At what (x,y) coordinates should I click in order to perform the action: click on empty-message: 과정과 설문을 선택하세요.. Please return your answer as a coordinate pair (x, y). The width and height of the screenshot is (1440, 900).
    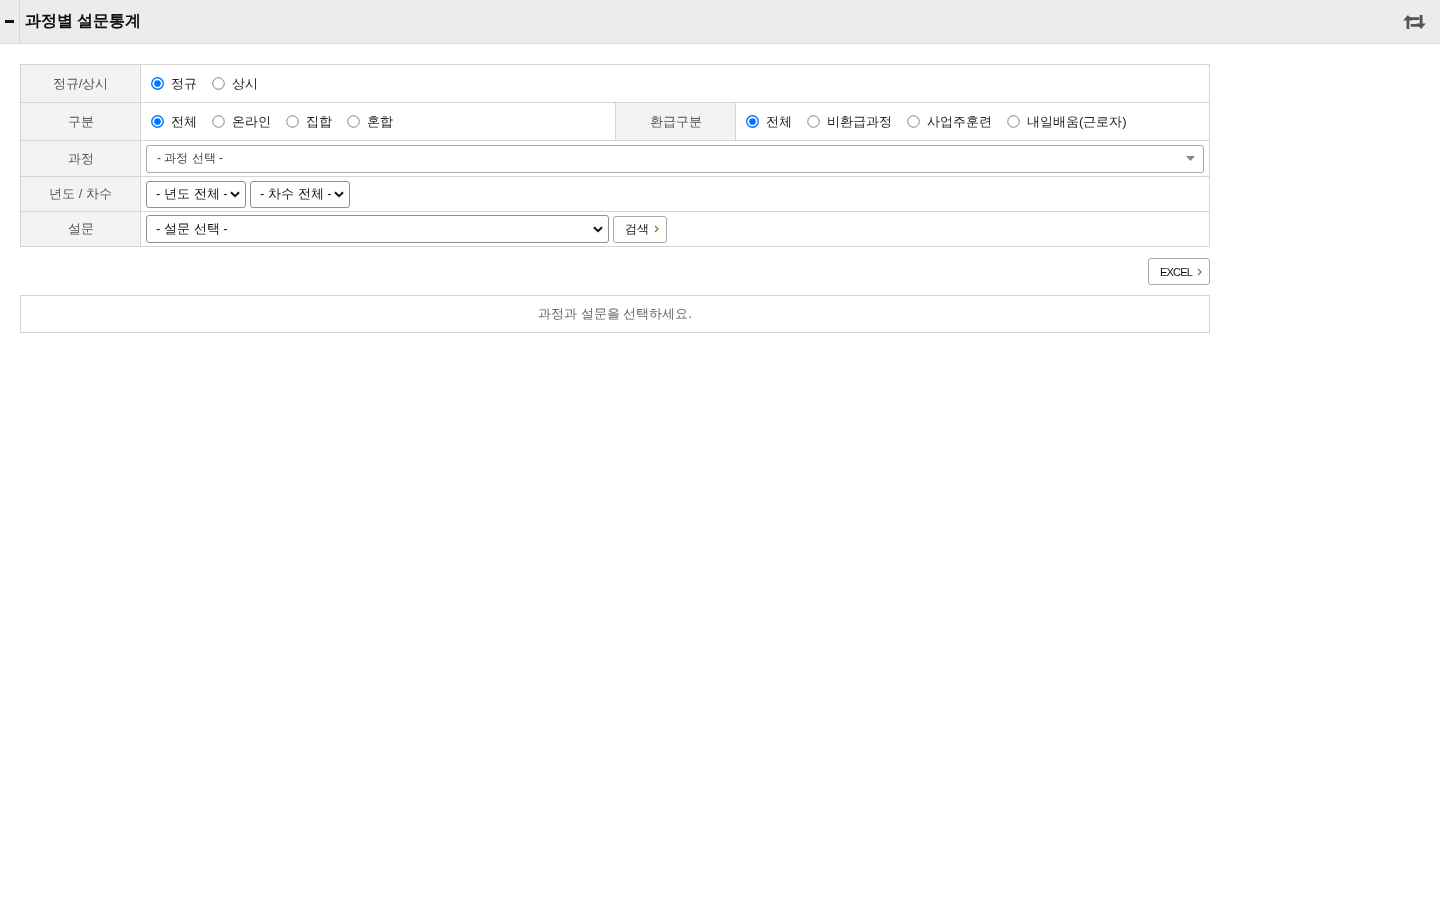
    Looking at the image, I should click on (615, 314).